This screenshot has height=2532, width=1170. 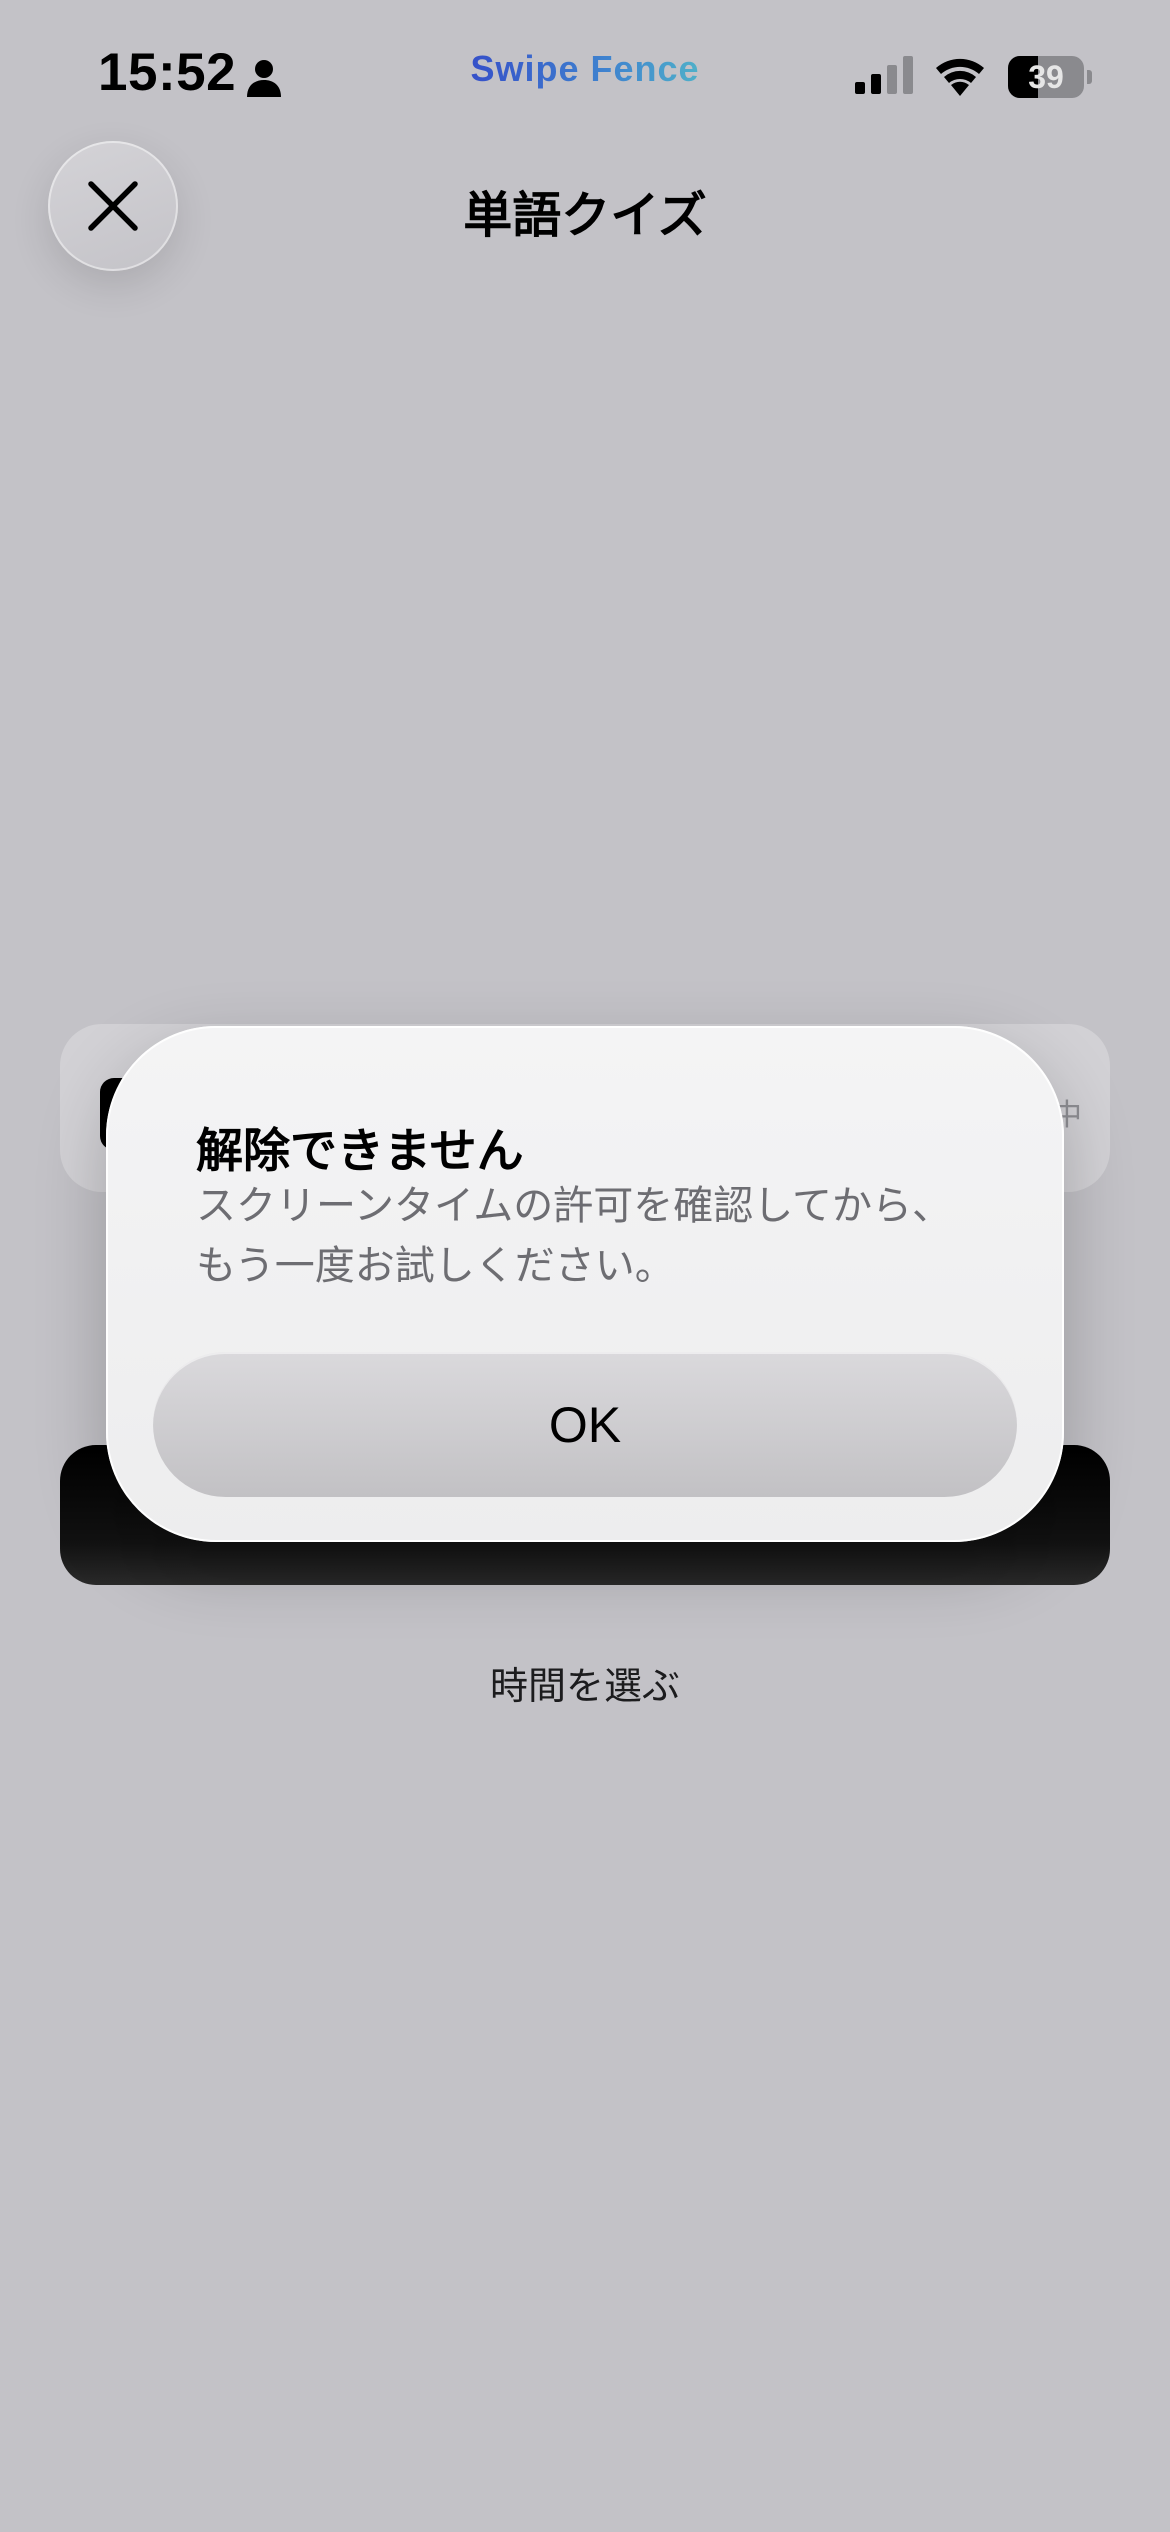 What do you see at coordinates (960, 77) in the screenshot?
I see `wifi-icon` at bounding box center [960, 77].